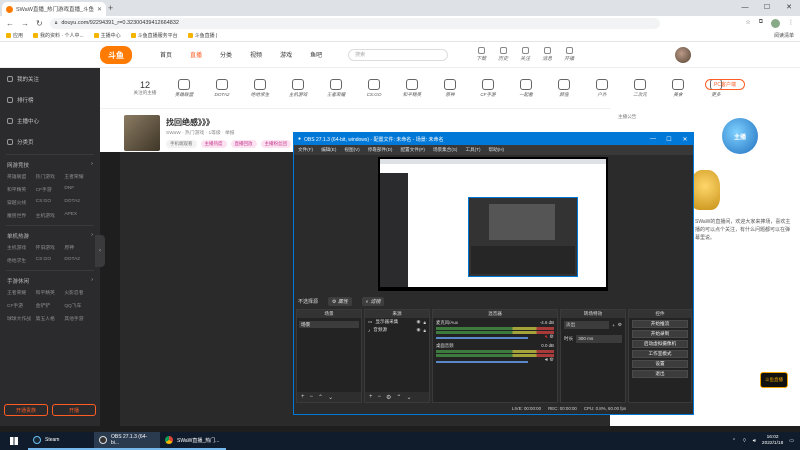  I want to click on menu-profile: 配置文件(P), so click(412, 150).